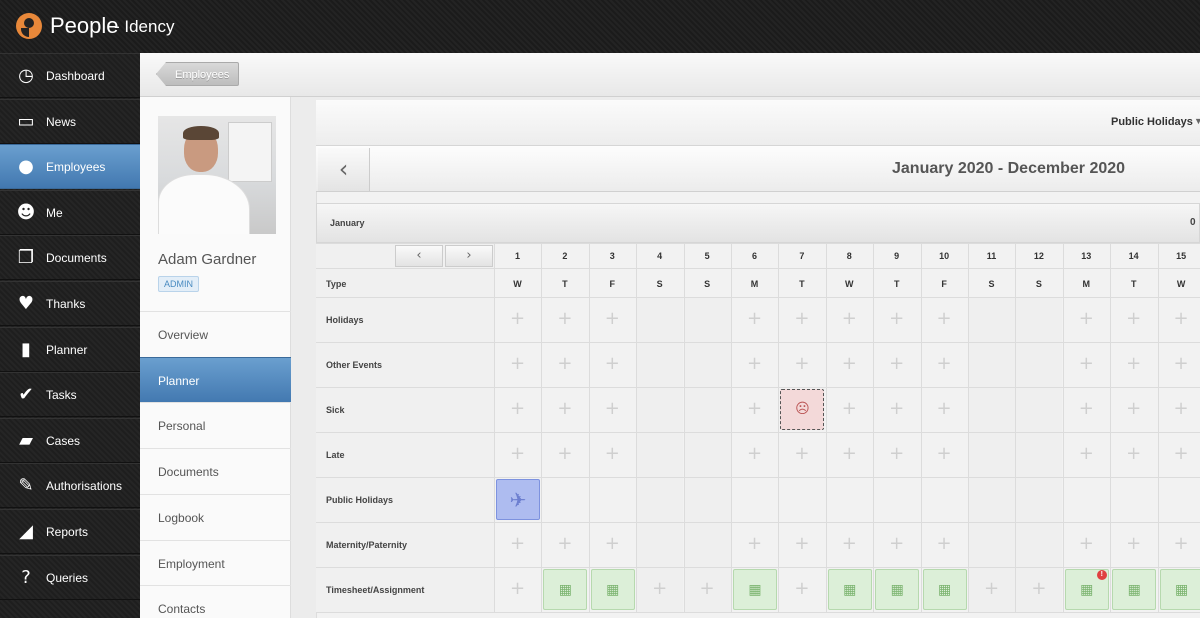 Image resolution: width=1200 pixels, height=618 pixels. What do you see at coordinates (1152, 122) in the screenshot?
I see `holiday-filter-select: Public Holidays` at bounding box center [1152, 122].